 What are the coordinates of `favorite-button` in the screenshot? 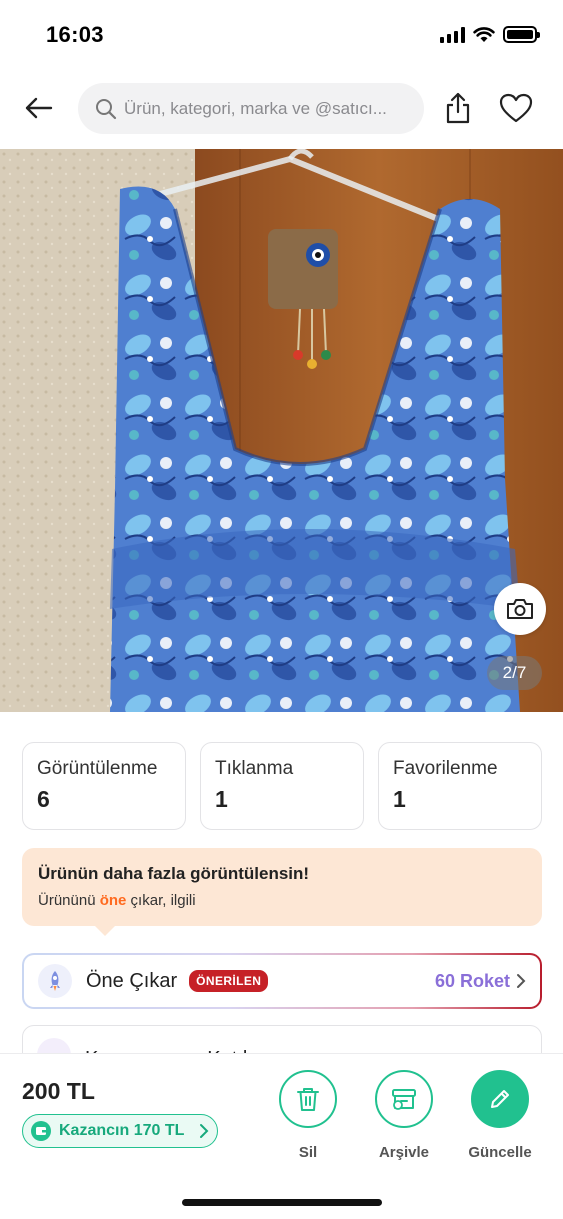 It's located at (516, 108).